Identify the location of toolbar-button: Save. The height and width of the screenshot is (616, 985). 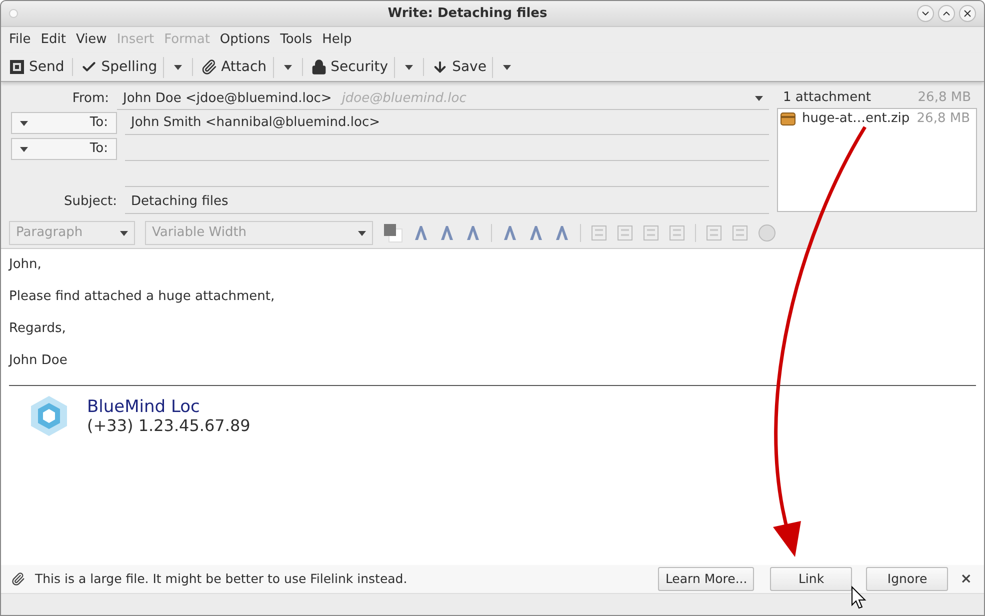
(463, 67).